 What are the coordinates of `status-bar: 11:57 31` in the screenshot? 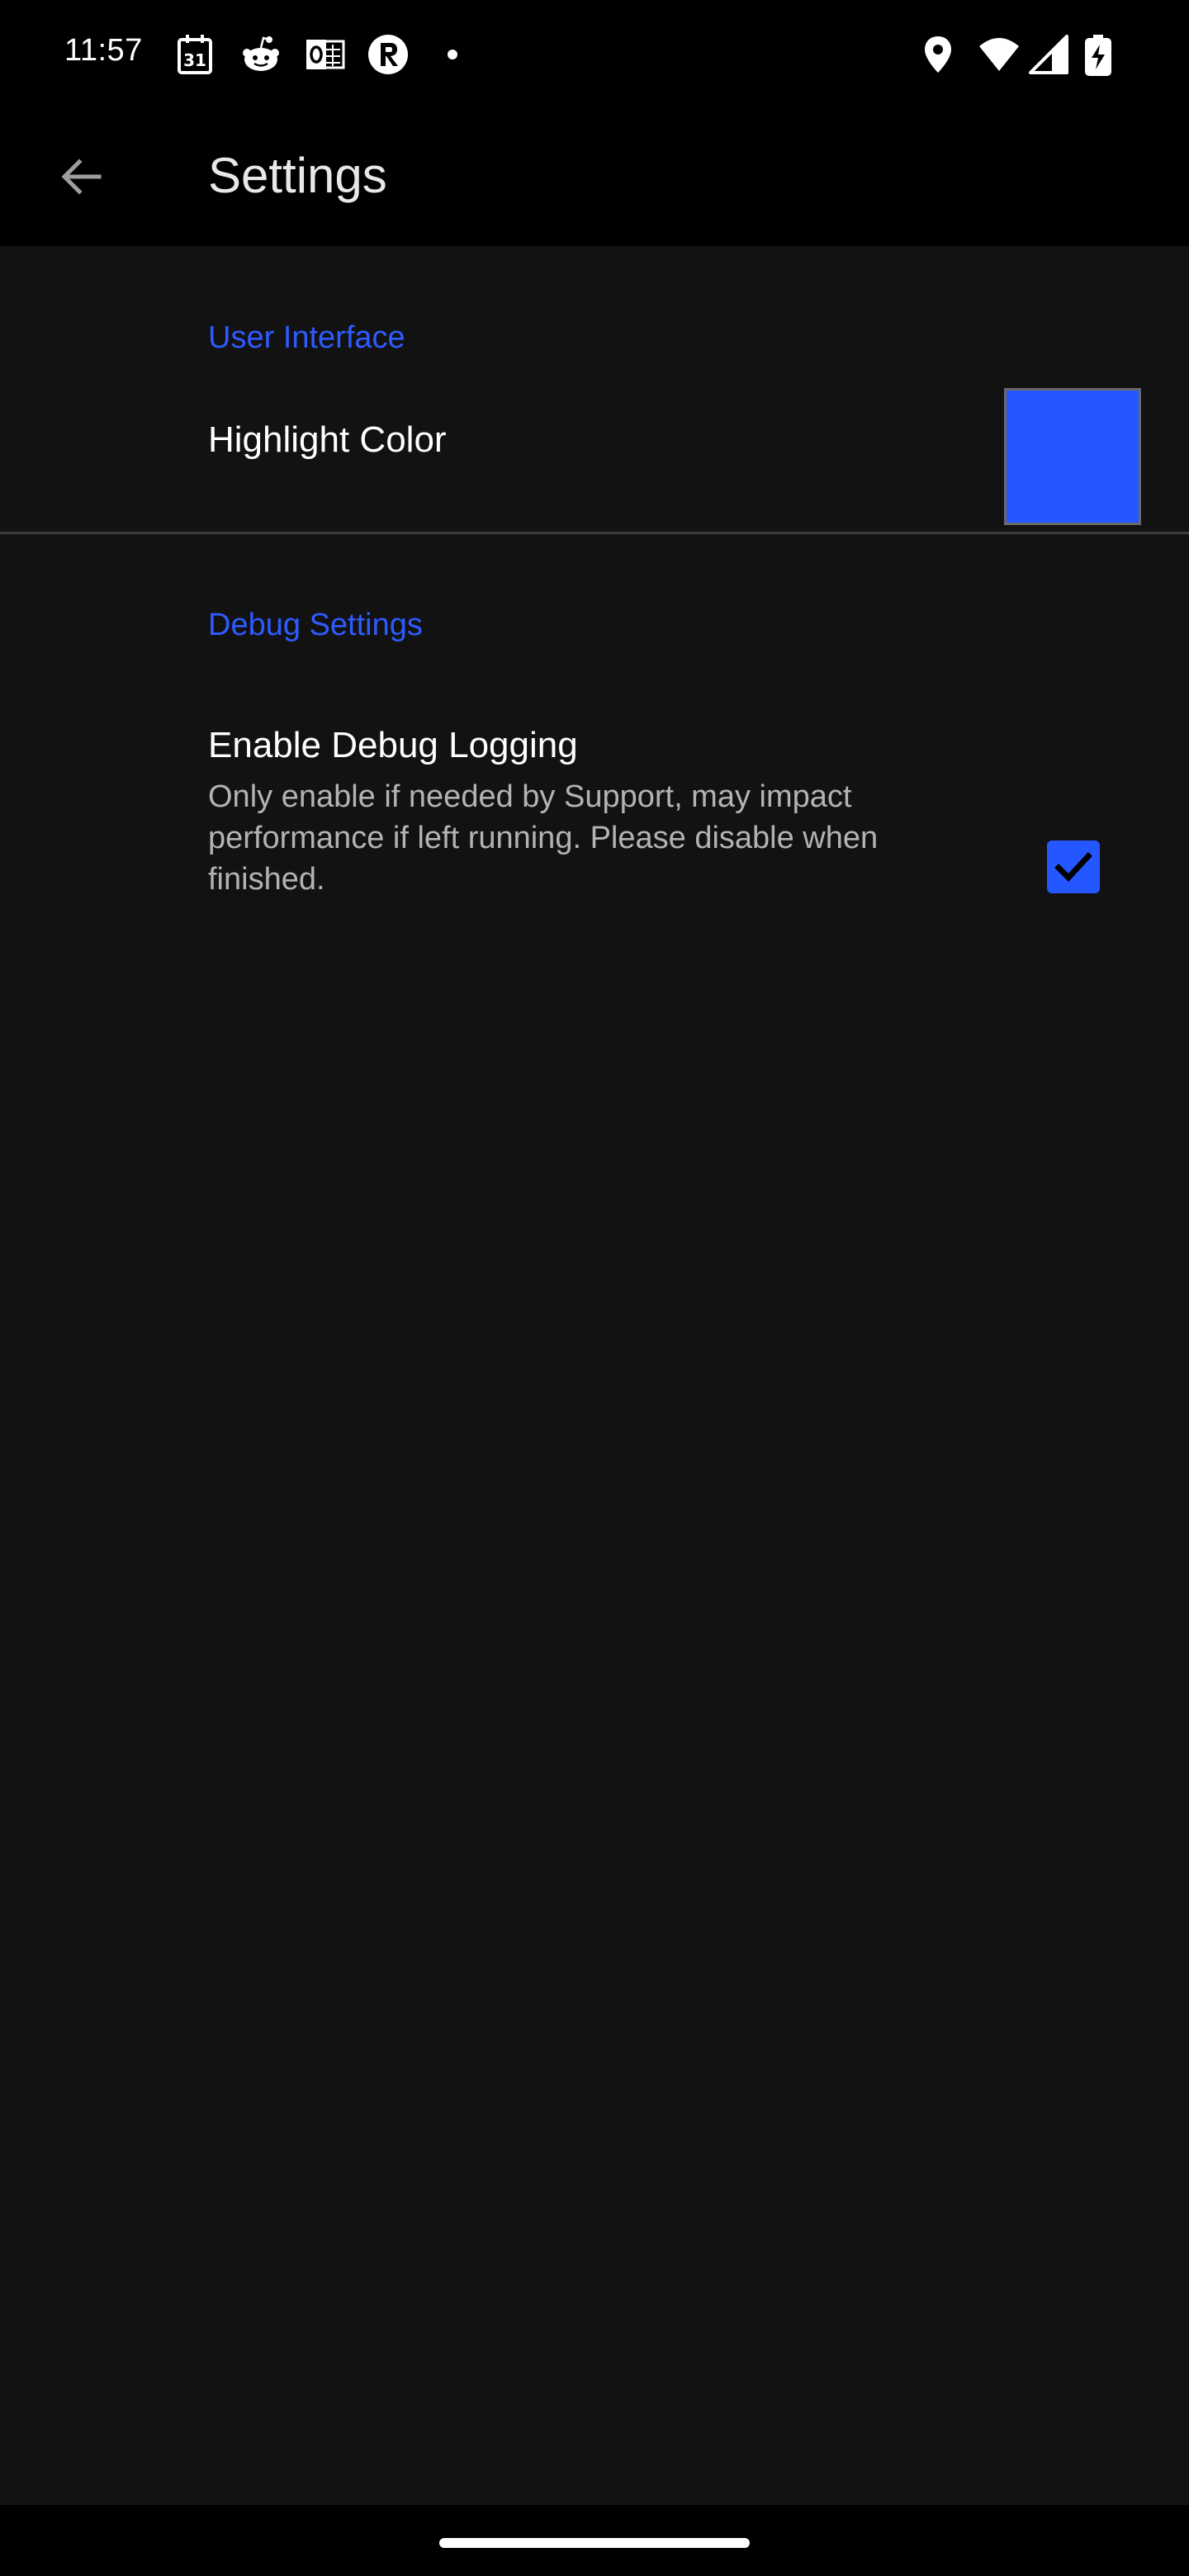 It's located at (594, 54).